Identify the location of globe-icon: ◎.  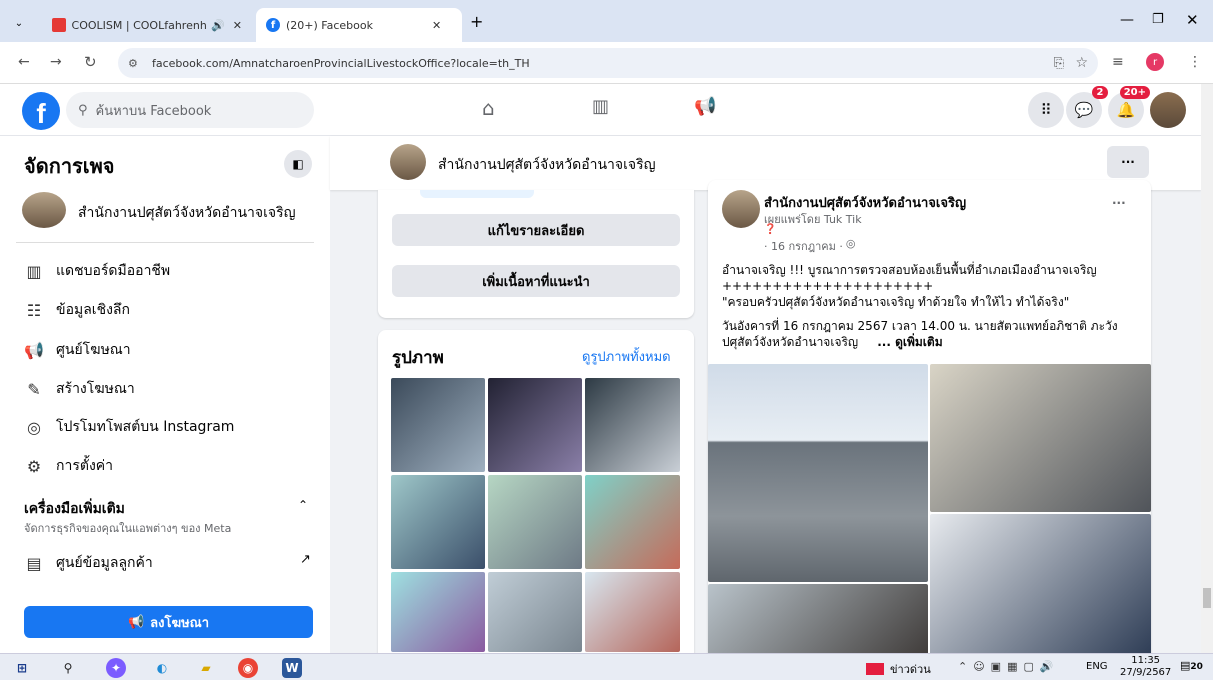
(850, 243).